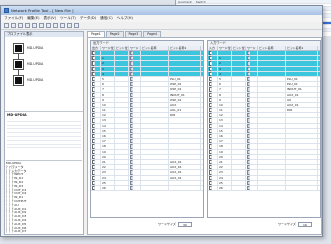 Image resolution: width=331 pixels, height=244 pixels. What do you see at coordinates (302, 89) in the screenshot?
I see `bit-name1-cell: INOUT_01` at bounding box center [302, 89].